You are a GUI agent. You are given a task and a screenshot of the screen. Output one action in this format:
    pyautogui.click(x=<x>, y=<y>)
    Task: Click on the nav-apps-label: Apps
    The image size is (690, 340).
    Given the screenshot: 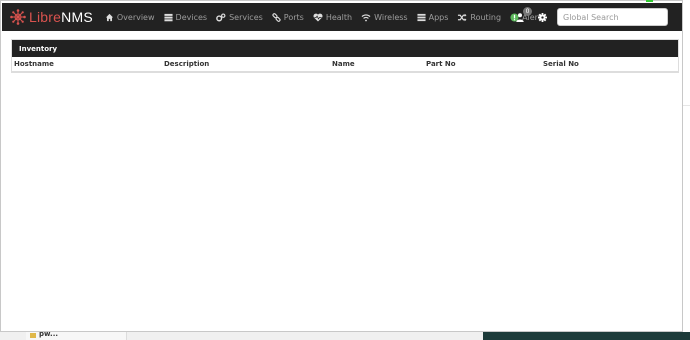 What is the action you would take?
    pyautogui.click(x=438, y=17)
    